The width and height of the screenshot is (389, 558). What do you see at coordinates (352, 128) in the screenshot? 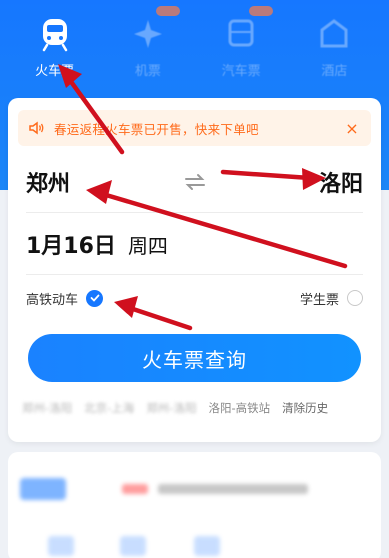
I see `close-icon: ×` at bounding box center [352, 128].